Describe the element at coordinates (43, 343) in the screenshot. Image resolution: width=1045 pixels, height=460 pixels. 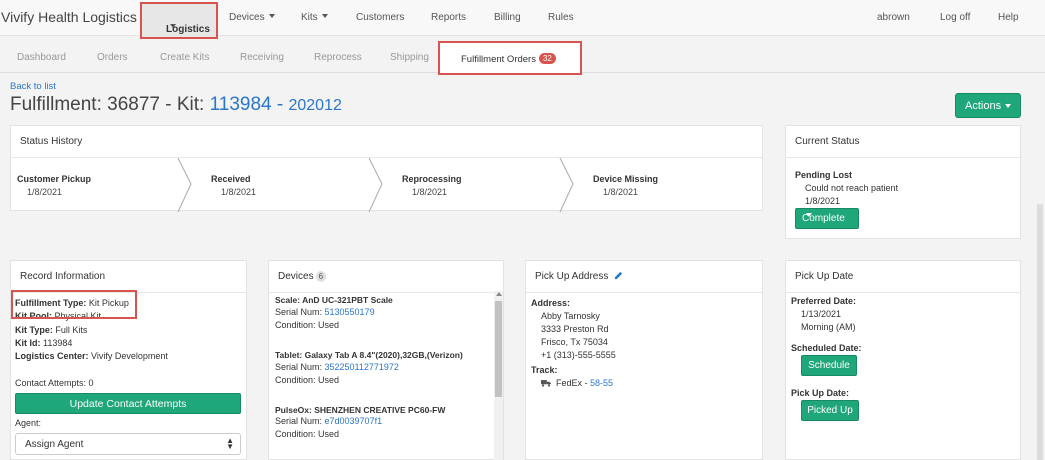
I see `kit-id-row: Kit Id: 113984` at that location.